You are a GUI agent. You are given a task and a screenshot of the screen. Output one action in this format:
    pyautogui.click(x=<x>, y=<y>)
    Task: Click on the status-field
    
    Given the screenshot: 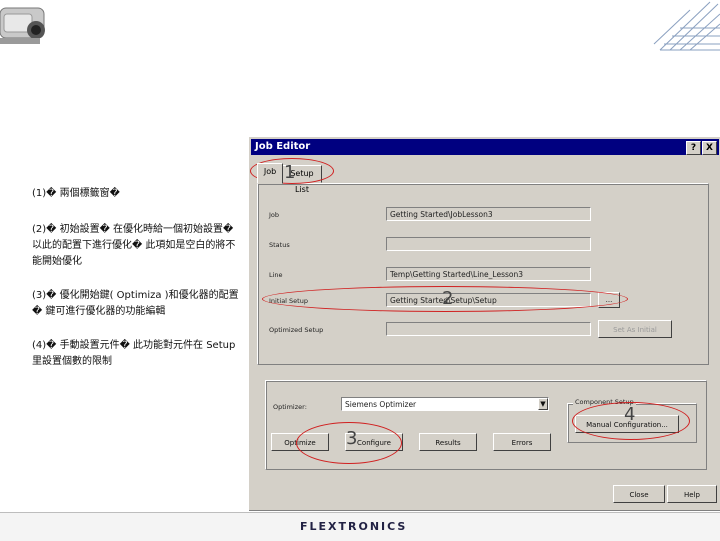 What is the action you would take?
    pyautogui.click(x=488, y=244)
    